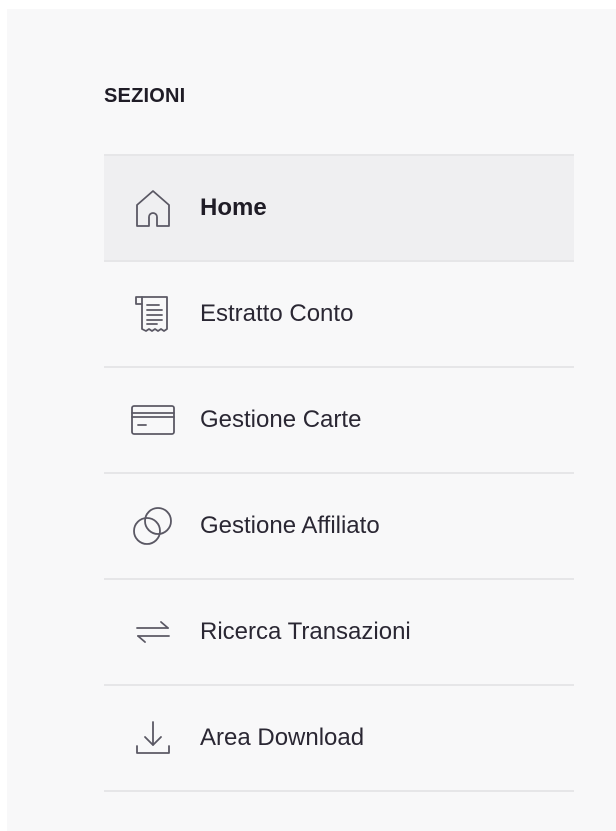  What do you see at coordinates (281, 419) in the screenshot?
I see `sidebar-item-label: Gestione Carte` at bounding box center [281, 419].